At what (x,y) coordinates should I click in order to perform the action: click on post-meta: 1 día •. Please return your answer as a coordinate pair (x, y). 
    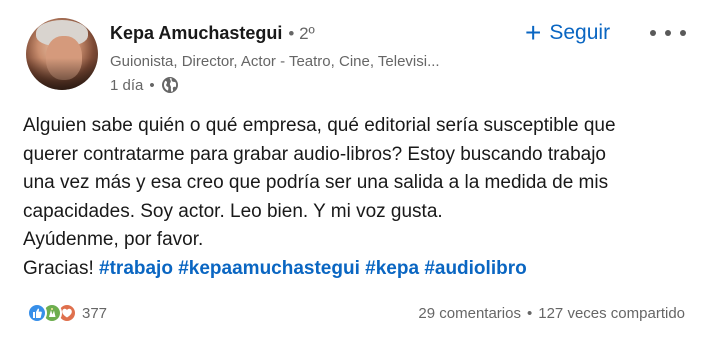
    Looking at the image, I should click on (144, 85).